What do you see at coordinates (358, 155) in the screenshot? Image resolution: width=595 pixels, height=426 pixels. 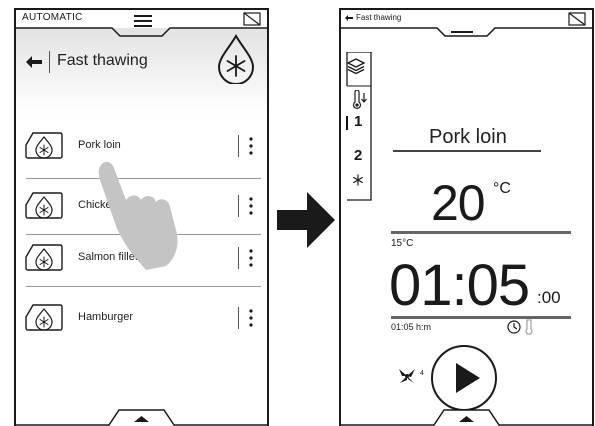 I see `level-2-tab: 2` at bounding box center [358, 155].